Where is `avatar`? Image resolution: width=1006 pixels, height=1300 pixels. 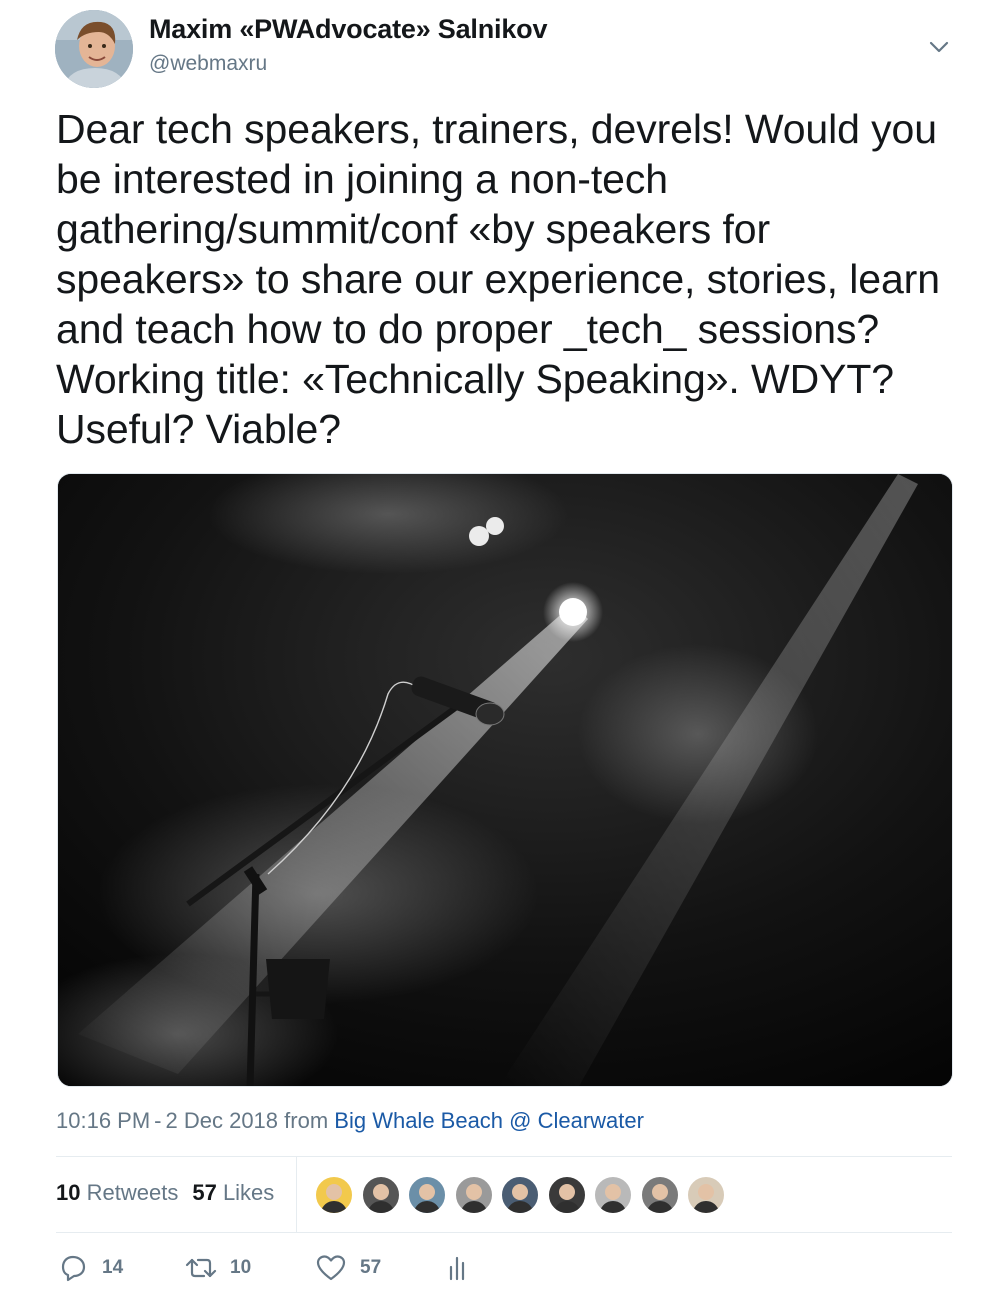 avatar is located at coordinates (94, 49).